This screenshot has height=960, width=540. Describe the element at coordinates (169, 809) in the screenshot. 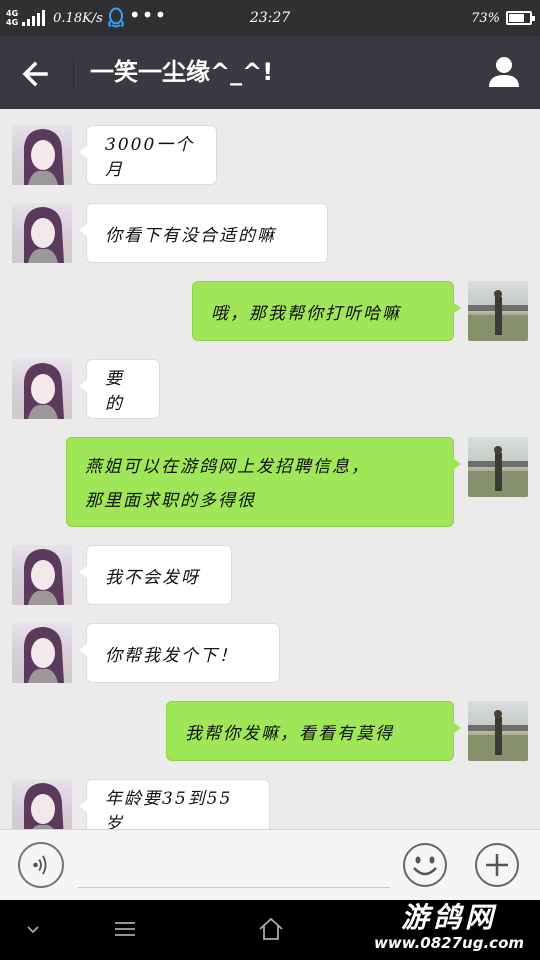

I see `message-text: 年龄要35到55岁` at that location.